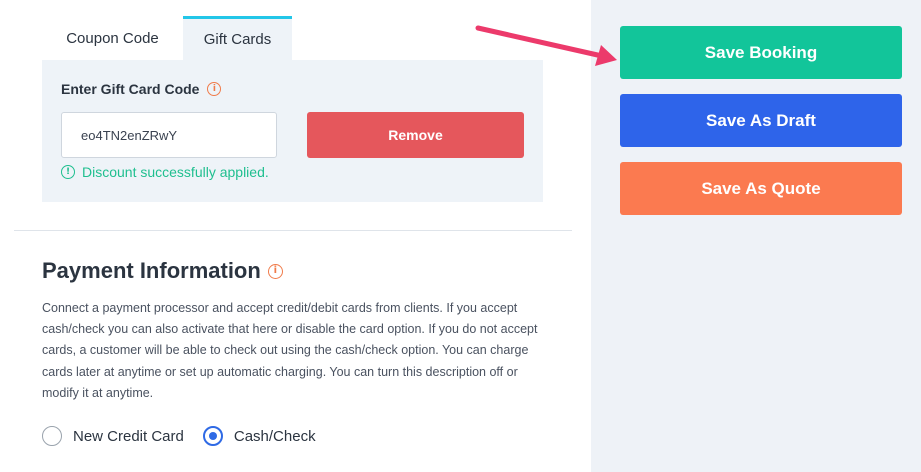 This screenshot has height=472, width=921. What do you see at coordinates (112, 38) in the screenshot?
I see `tab-coupon-code: Coupon Code` at bounding box center [112, 38].